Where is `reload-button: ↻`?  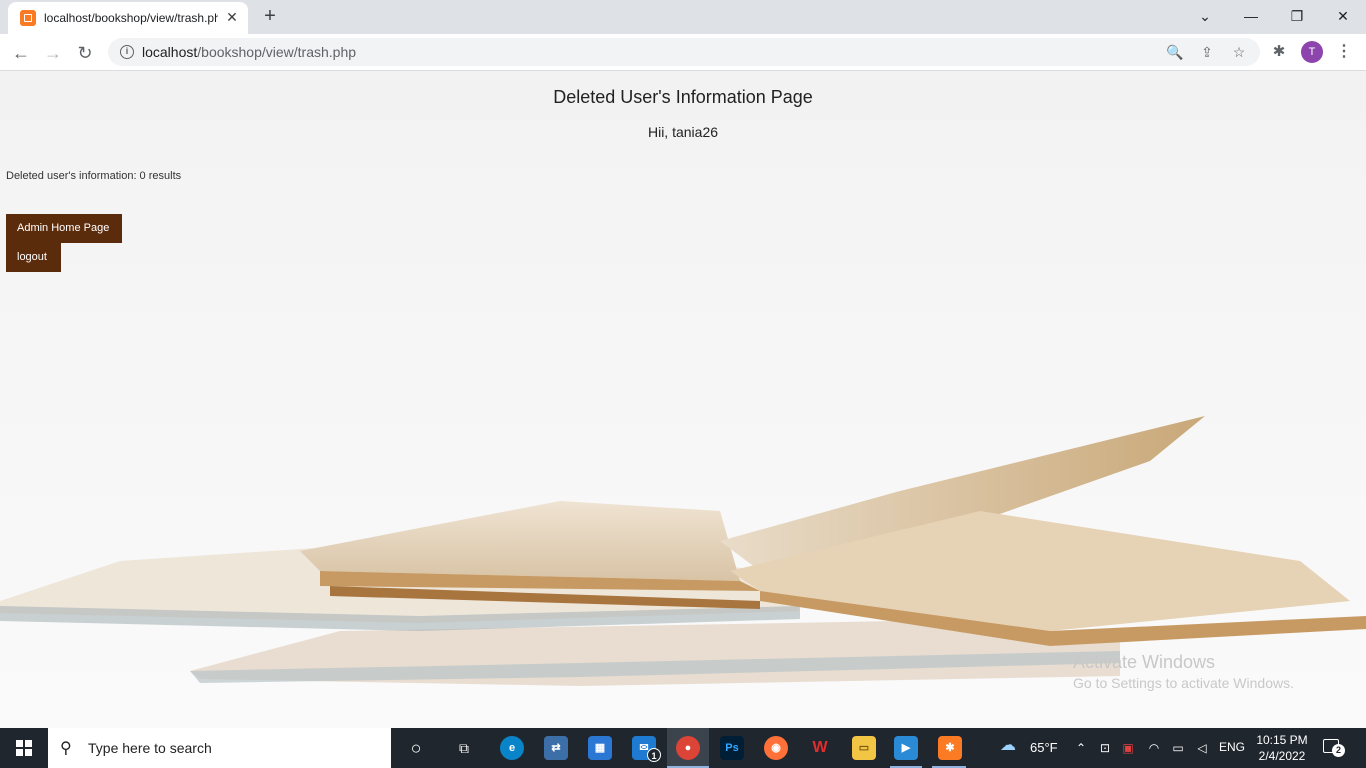 reload-button: ↻ is located at coordinates (85, 53).